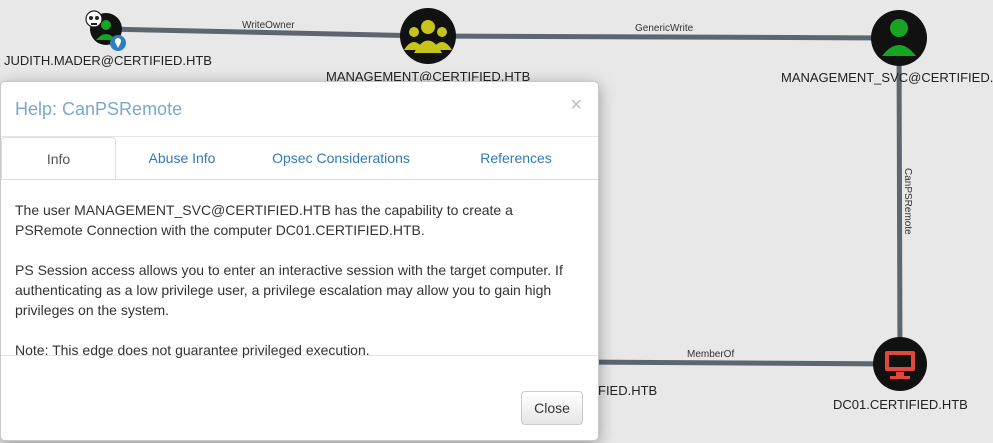 This screenshot has height=443, width=993. What do you see at coordinates (341, 158) in the screenshot?
I see `tab-opsec-considerations: Opsec Considerations` at bounding box center [341, 158].